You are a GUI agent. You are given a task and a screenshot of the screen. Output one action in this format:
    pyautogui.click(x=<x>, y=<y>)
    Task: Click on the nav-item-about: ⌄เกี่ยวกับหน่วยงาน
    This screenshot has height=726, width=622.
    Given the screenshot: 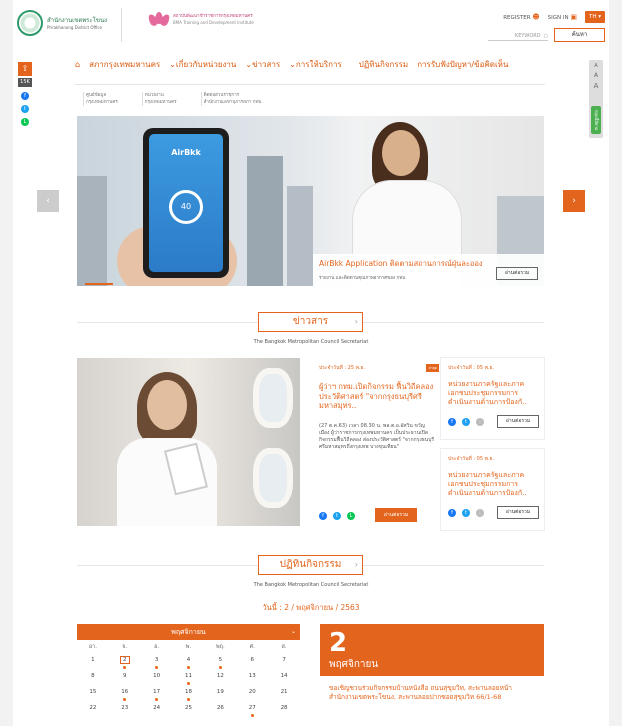 What is the action you would take?
    pyautogui.click(x=202, y=64)
    